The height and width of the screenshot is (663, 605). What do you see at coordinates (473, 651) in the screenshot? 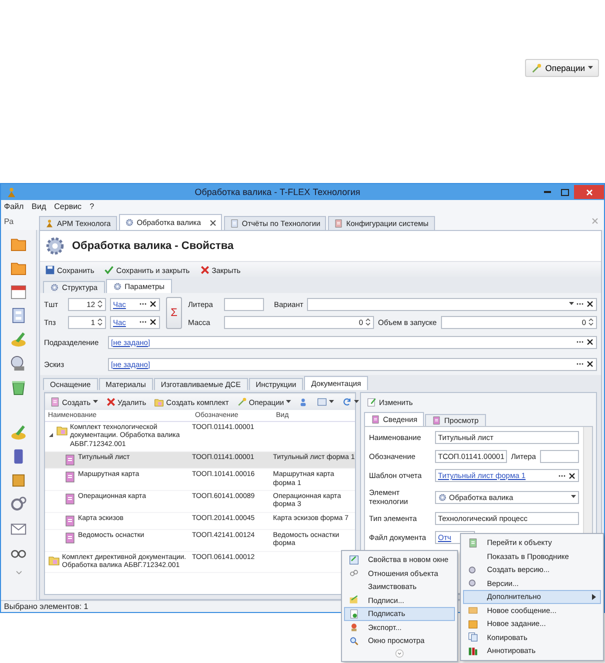
I see `annotate-icon` at bounding box center [473, 651].